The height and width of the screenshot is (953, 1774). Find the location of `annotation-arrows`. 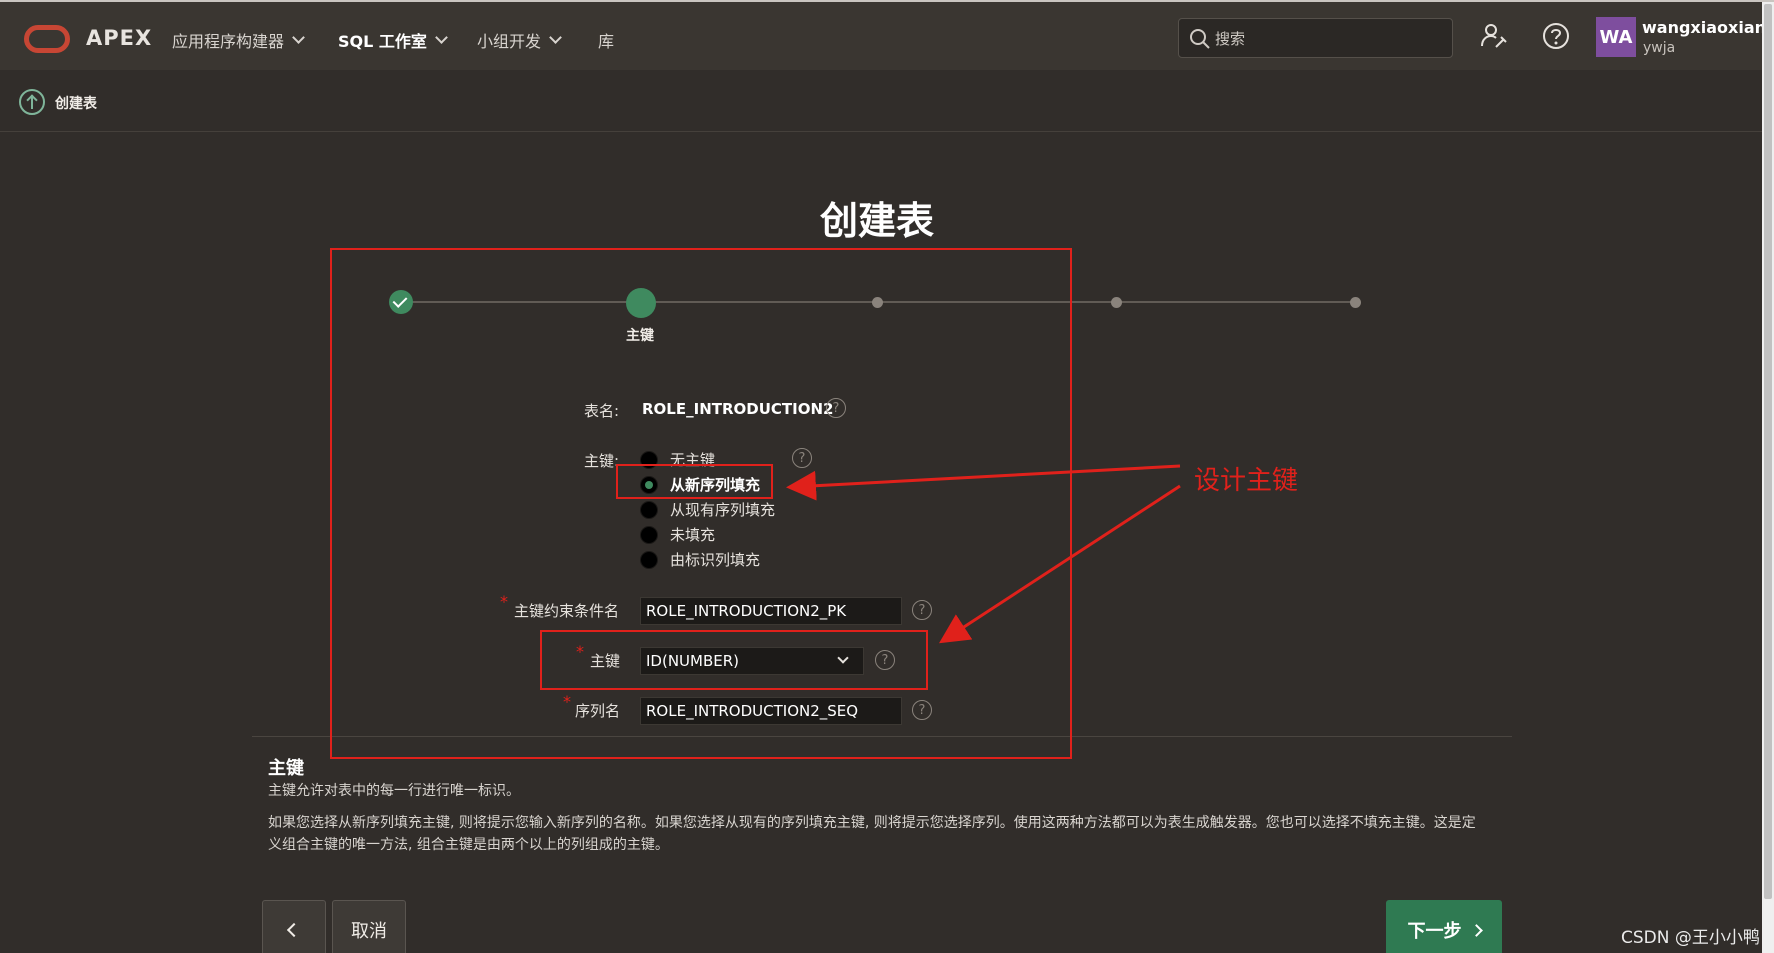

annotation-arrows is located at coordinates (983, 554).